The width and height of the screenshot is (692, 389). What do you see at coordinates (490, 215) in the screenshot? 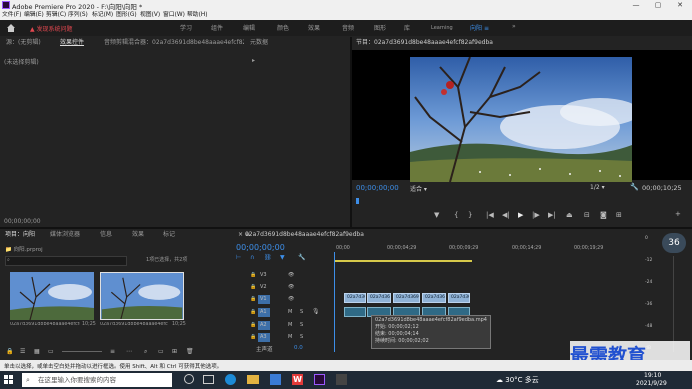
I see `go-to-in-icon: |◀` at bounding box center [490, 215].